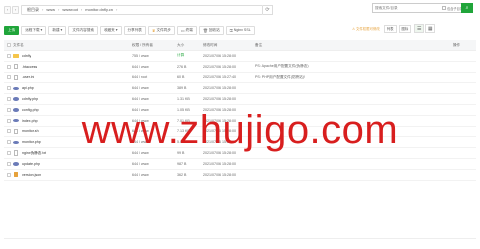 Image resolution: width=480 pixels, height=249 pixels. Describe the element at coordinates (57, 30) in the screenshot. I see `new-button: 新建 ▾` at that location.